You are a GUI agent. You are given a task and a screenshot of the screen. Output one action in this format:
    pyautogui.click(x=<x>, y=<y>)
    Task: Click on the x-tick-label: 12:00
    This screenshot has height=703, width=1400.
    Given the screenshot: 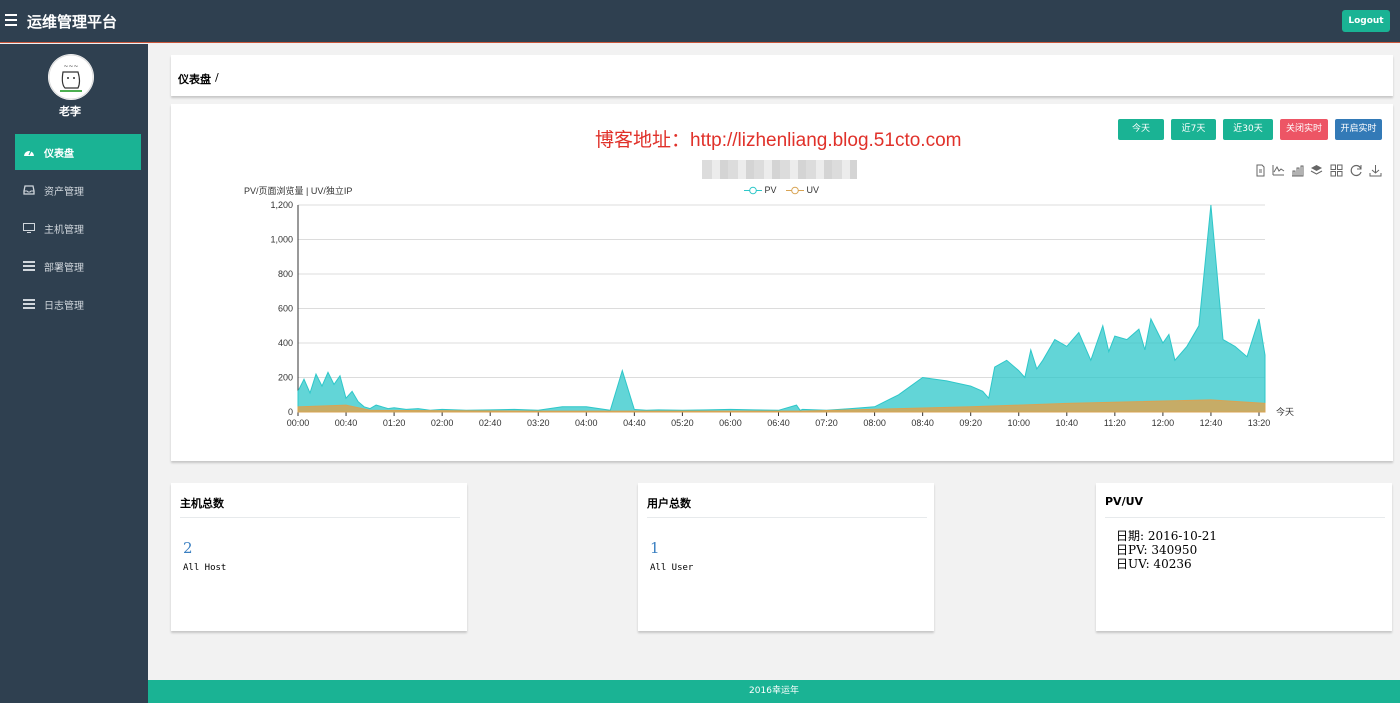 What is the action you would take?
    pyautogui.click(x=1163, y=423)
    